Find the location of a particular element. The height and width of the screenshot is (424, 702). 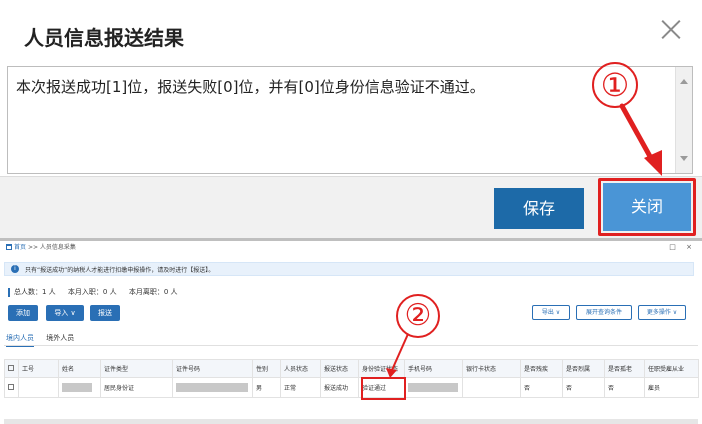

stat-total: 总人数：1 人 is located at coordinates (35, 292).